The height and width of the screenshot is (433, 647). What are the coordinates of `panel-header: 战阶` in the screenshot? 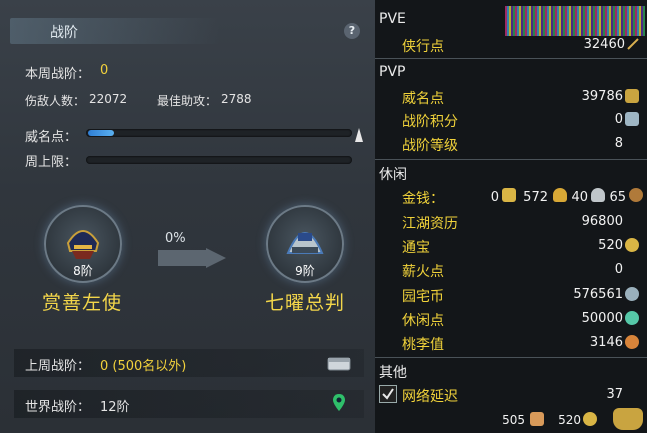 It's located at (187, 31).